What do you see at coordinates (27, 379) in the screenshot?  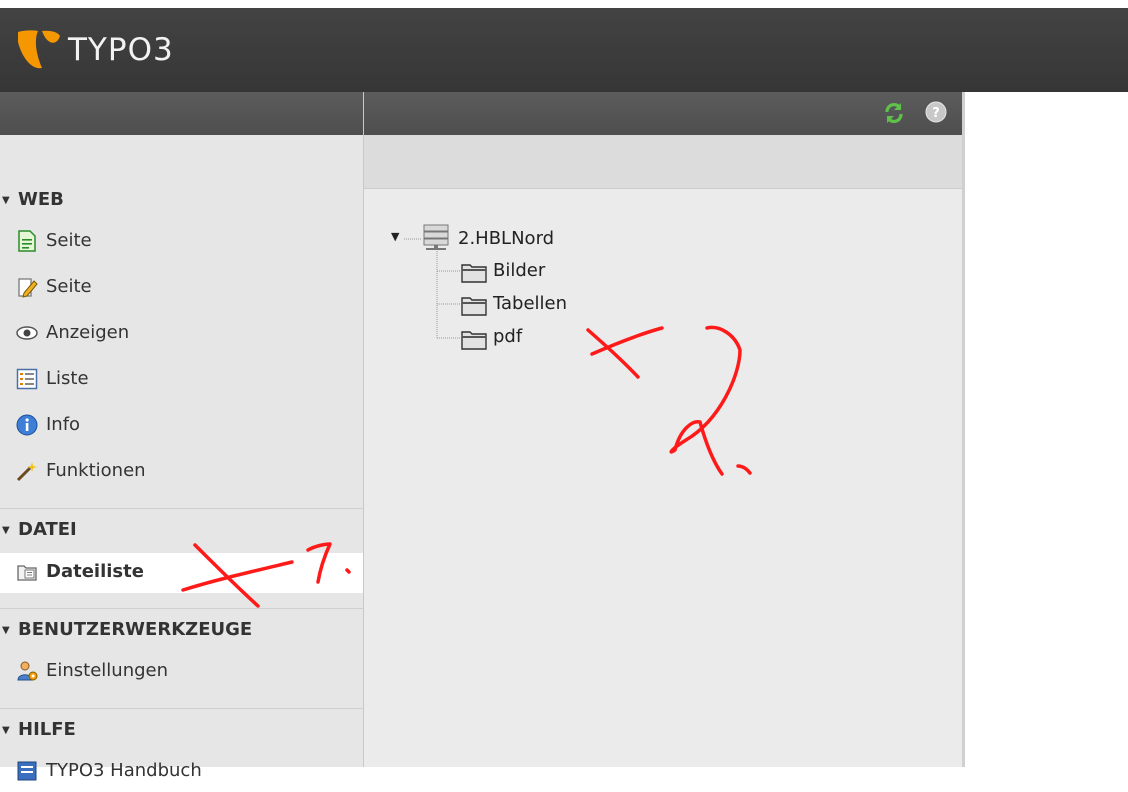 I see `list-icon` at bounding box center [27, 379].